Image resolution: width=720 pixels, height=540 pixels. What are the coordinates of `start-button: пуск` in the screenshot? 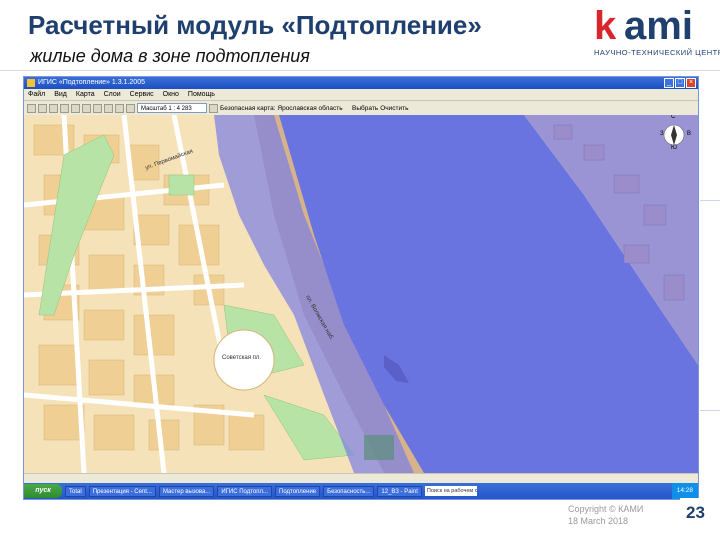 It's located at (43, 491).